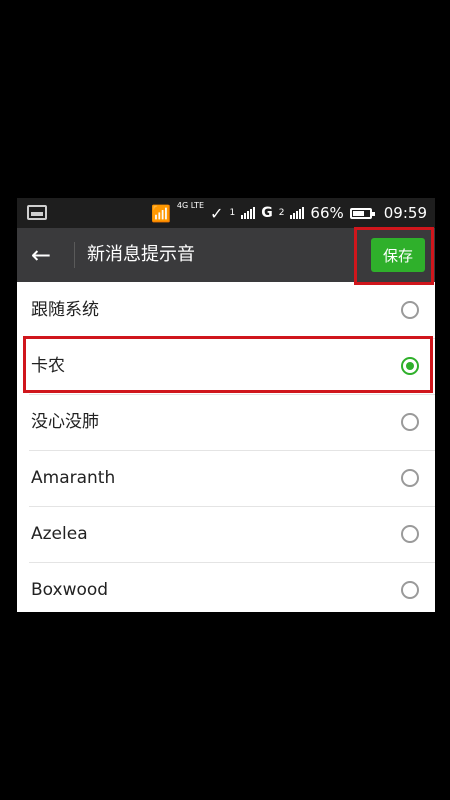 The image size is (450, 800). I want to click on action-bar-divider, so click(74, 255).